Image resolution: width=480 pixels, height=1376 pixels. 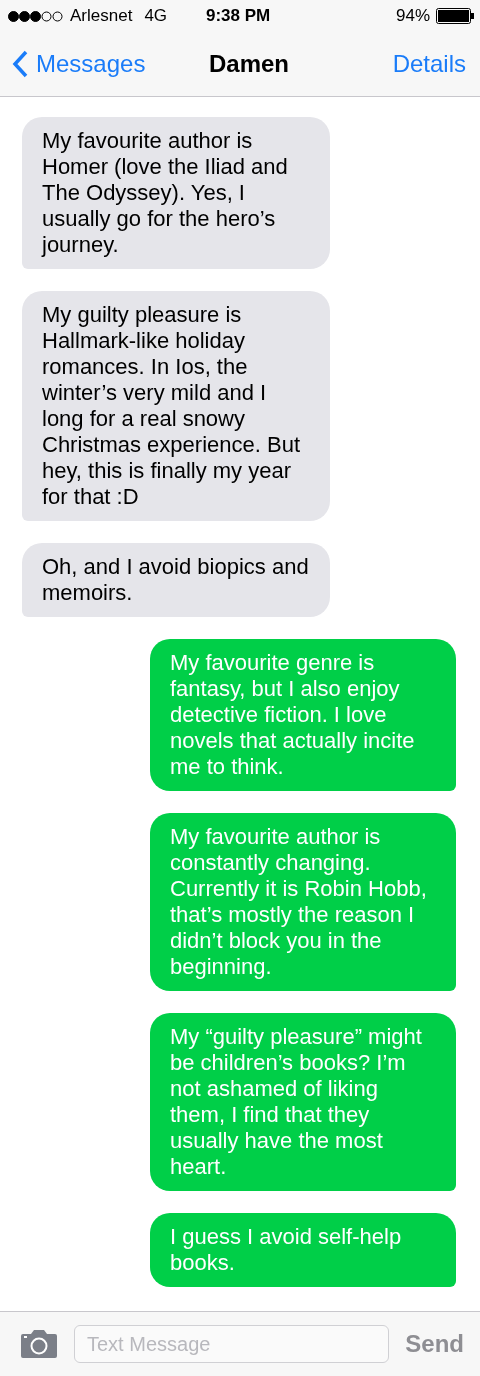 I want to click on network-type: 4G, so click(x=156, y=16).